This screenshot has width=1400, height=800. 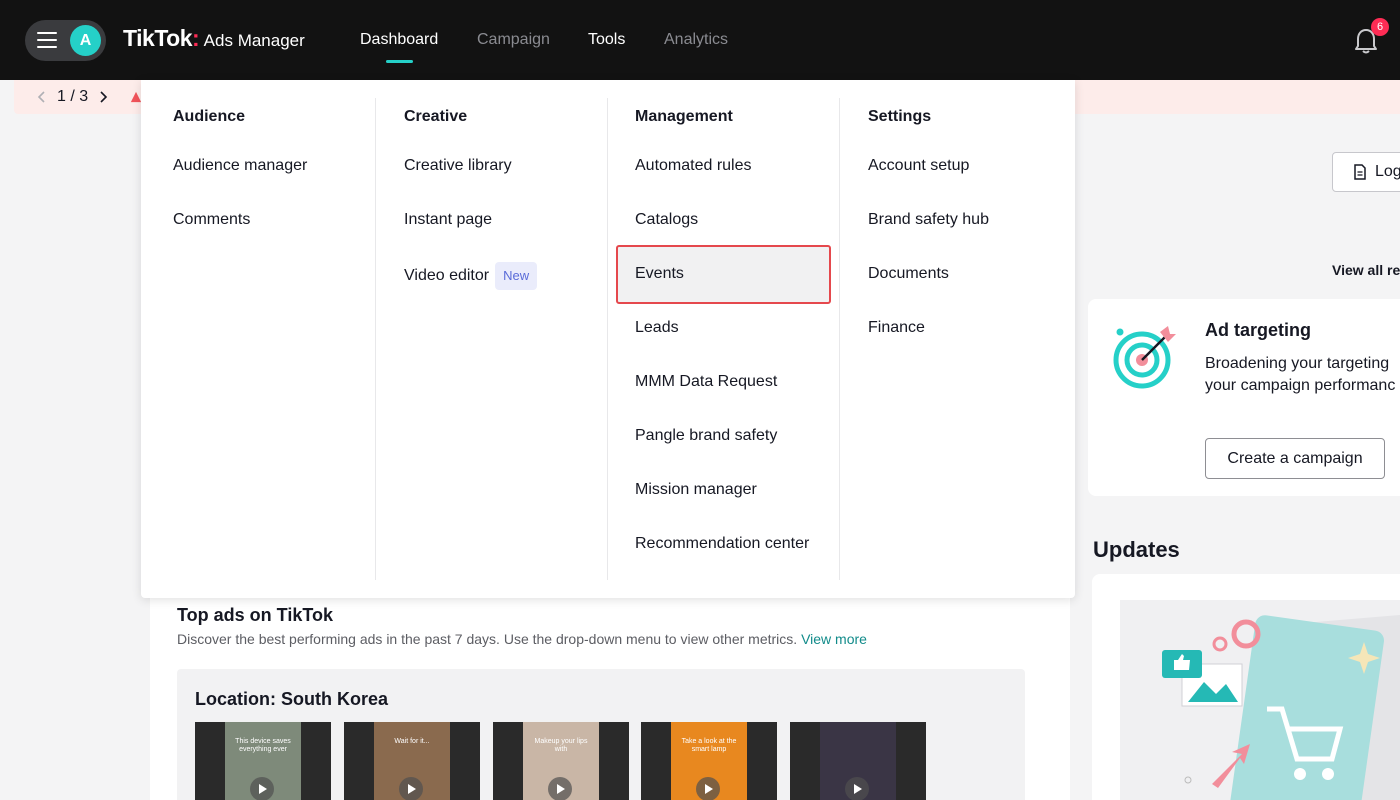 I want to click on menu-item-video-editor: Video editor New, so click(x=471, y=276).